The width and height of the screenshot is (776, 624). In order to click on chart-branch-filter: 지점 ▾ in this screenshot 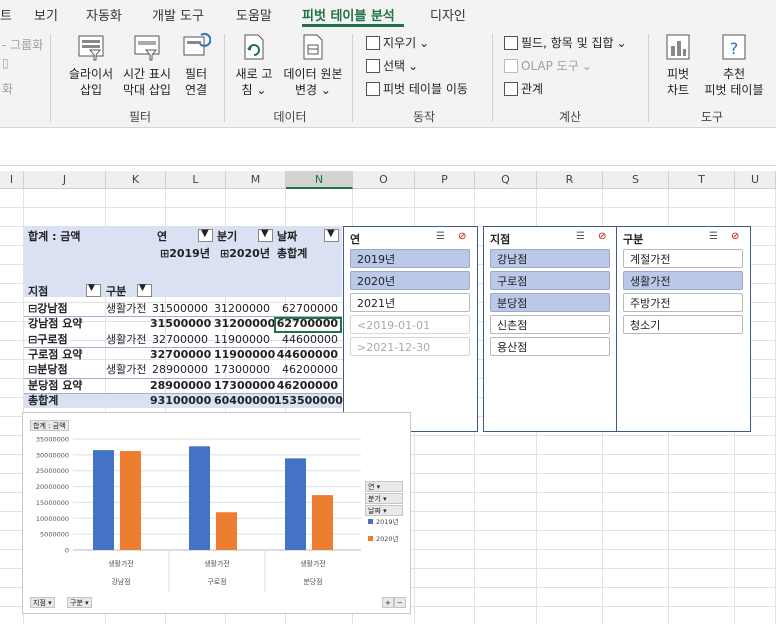, I will do `click(42, 602)`.